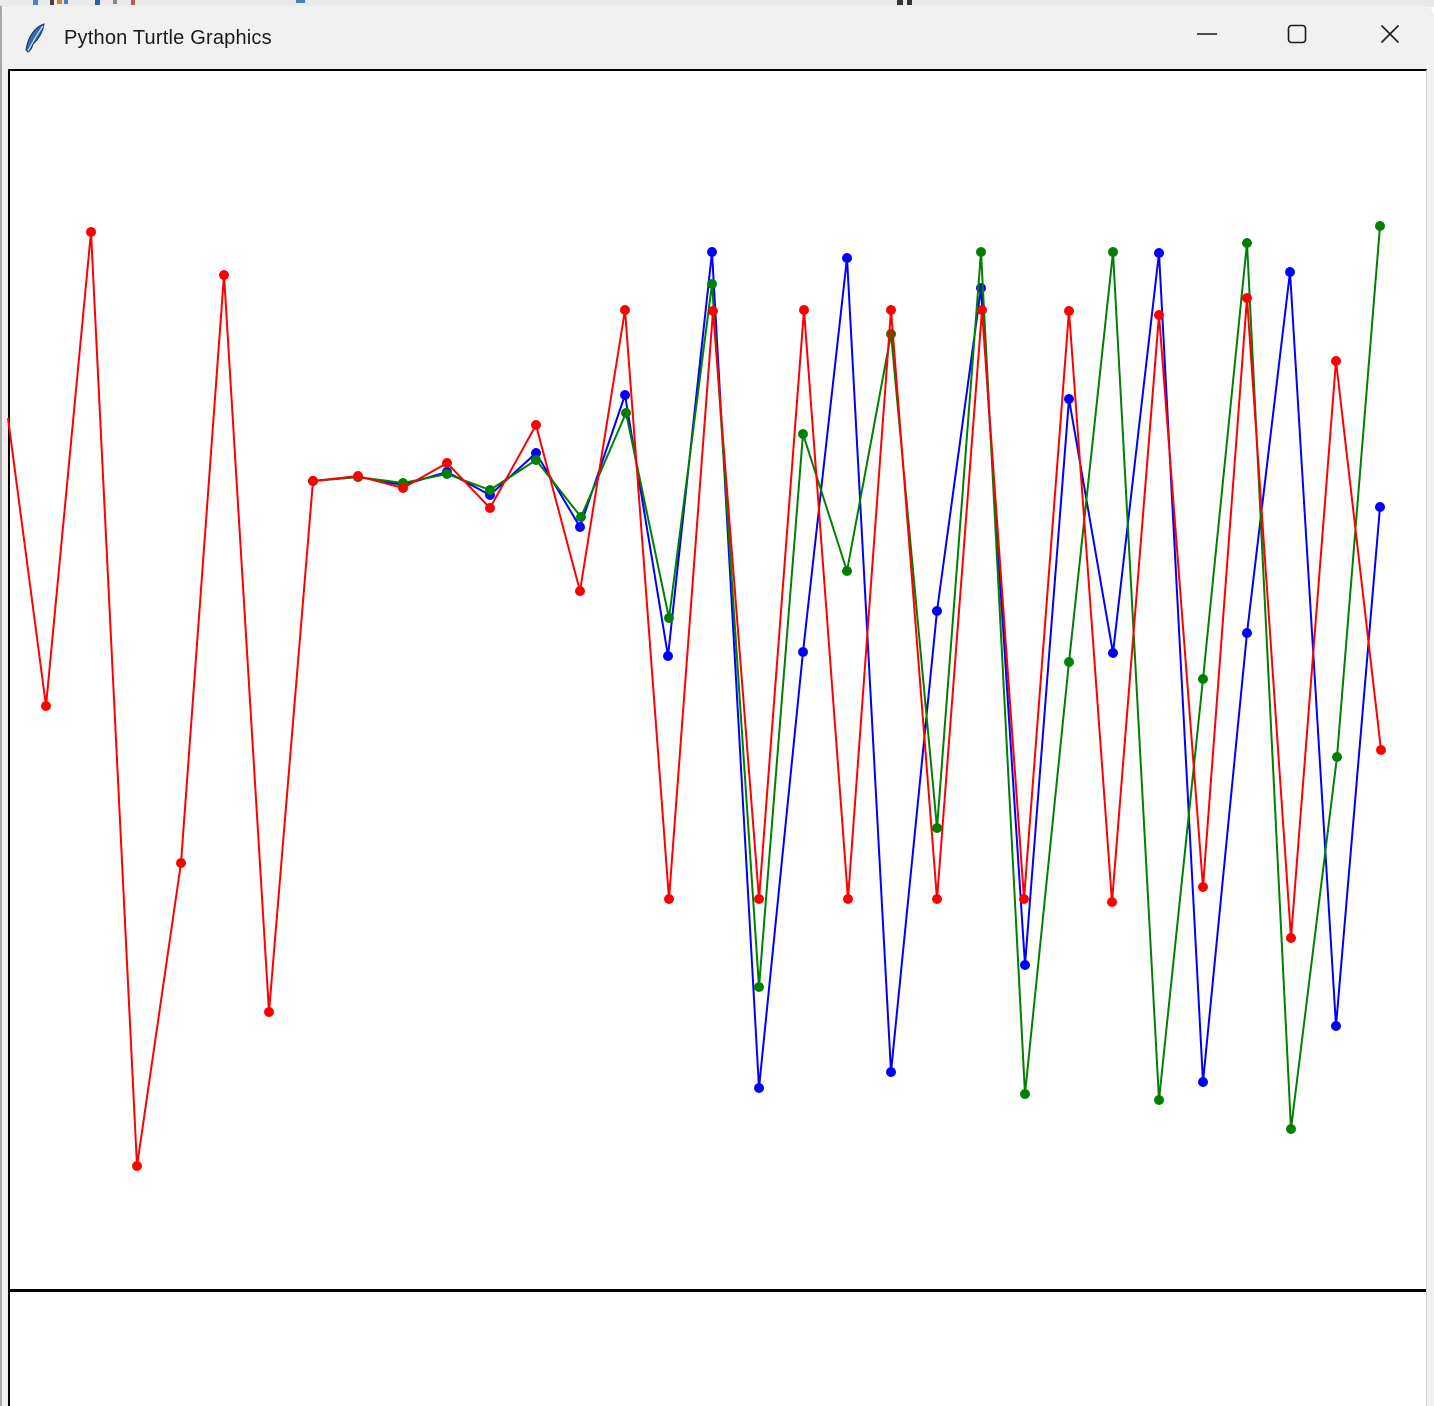 The height and width of the screenshot is (1406, 1434). What do you see at coordinates (9, 737) in the screenshot?
I see `canvas-border-left` at bounding box center [9, 737].